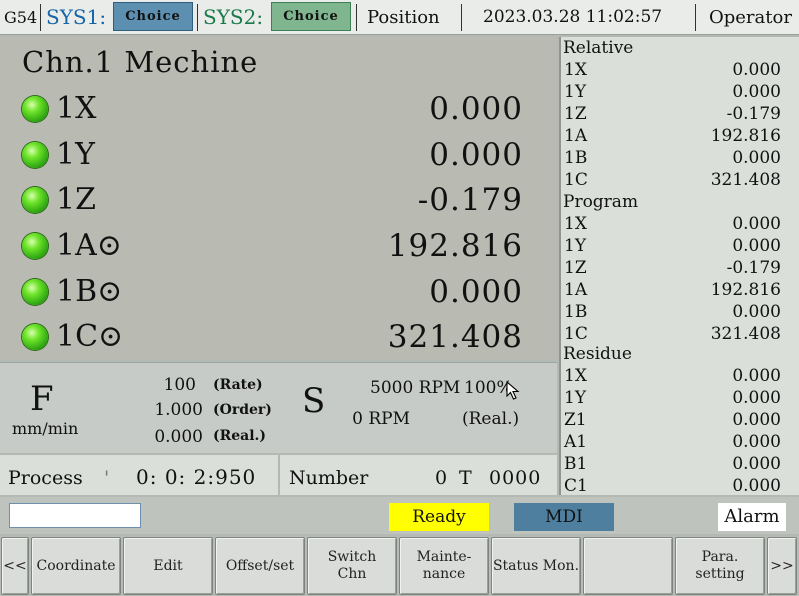 The image size is (799, 596). What do you see at coordinates (680, 420) in the screenshot?
I see `residue-row: Z1 0.000` at bounding box center [680, 420].